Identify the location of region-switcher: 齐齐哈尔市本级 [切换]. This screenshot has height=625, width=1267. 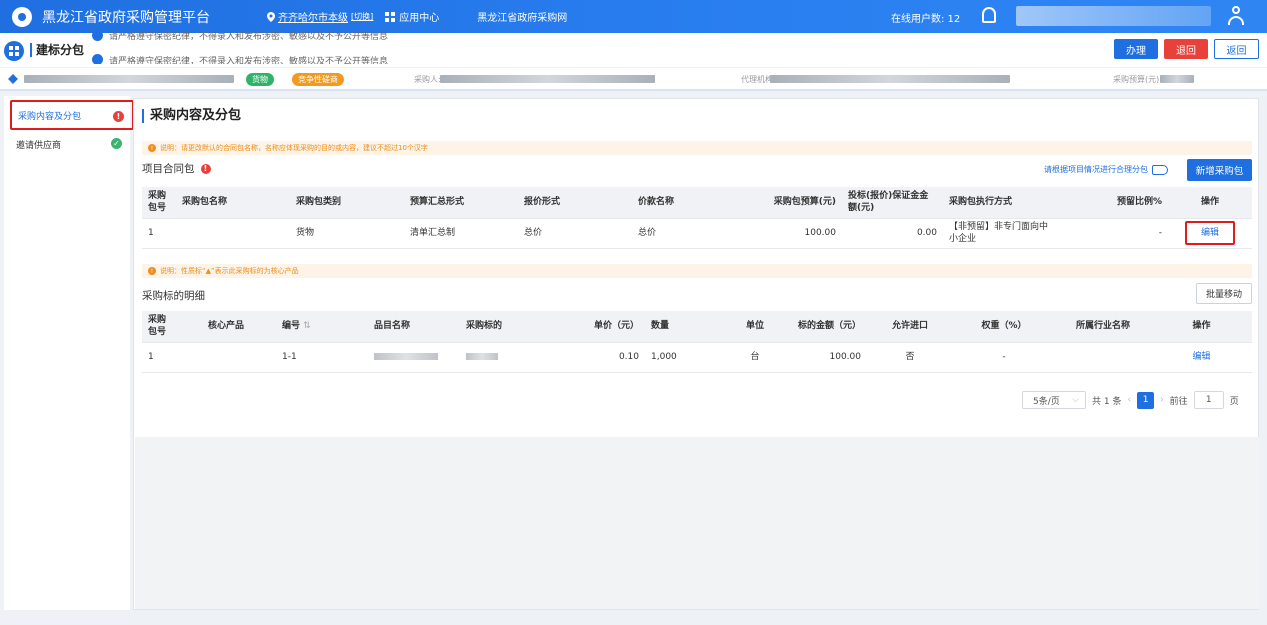
(320, 16).